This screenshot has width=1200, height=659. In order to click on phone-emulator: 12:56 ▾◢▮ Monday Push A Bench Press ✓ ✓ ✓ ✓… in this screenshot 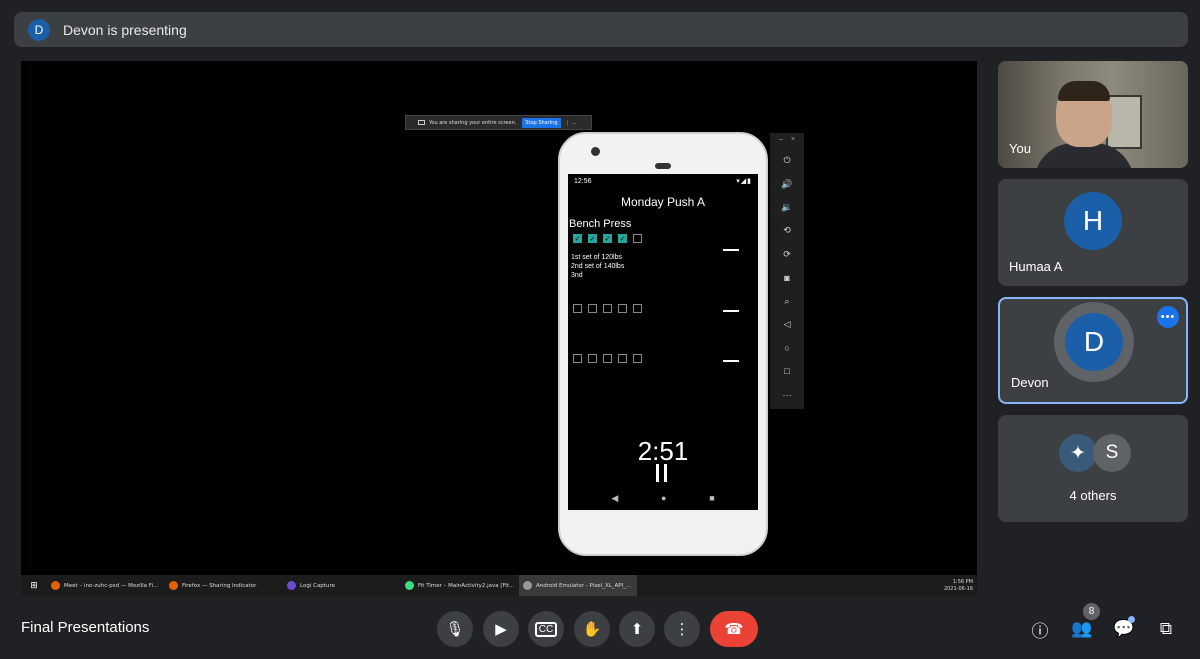, I will do `click(663, 344)`.